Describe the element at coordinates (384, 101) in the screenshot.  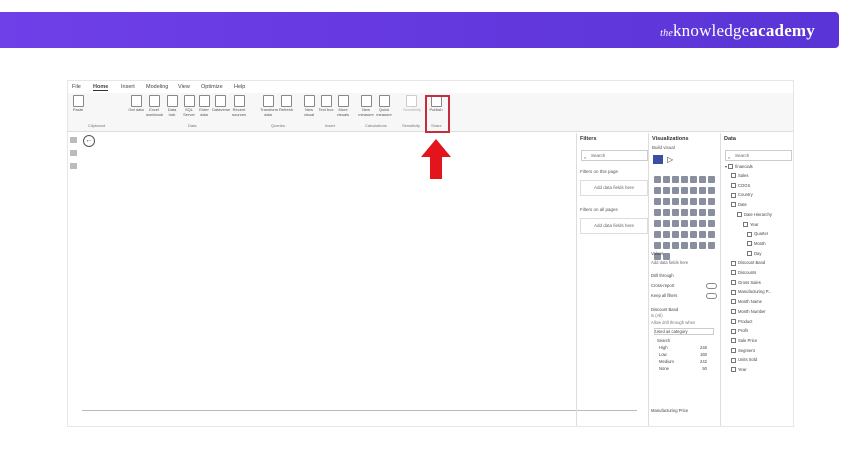
I see `quick-measure-icon` at that location.